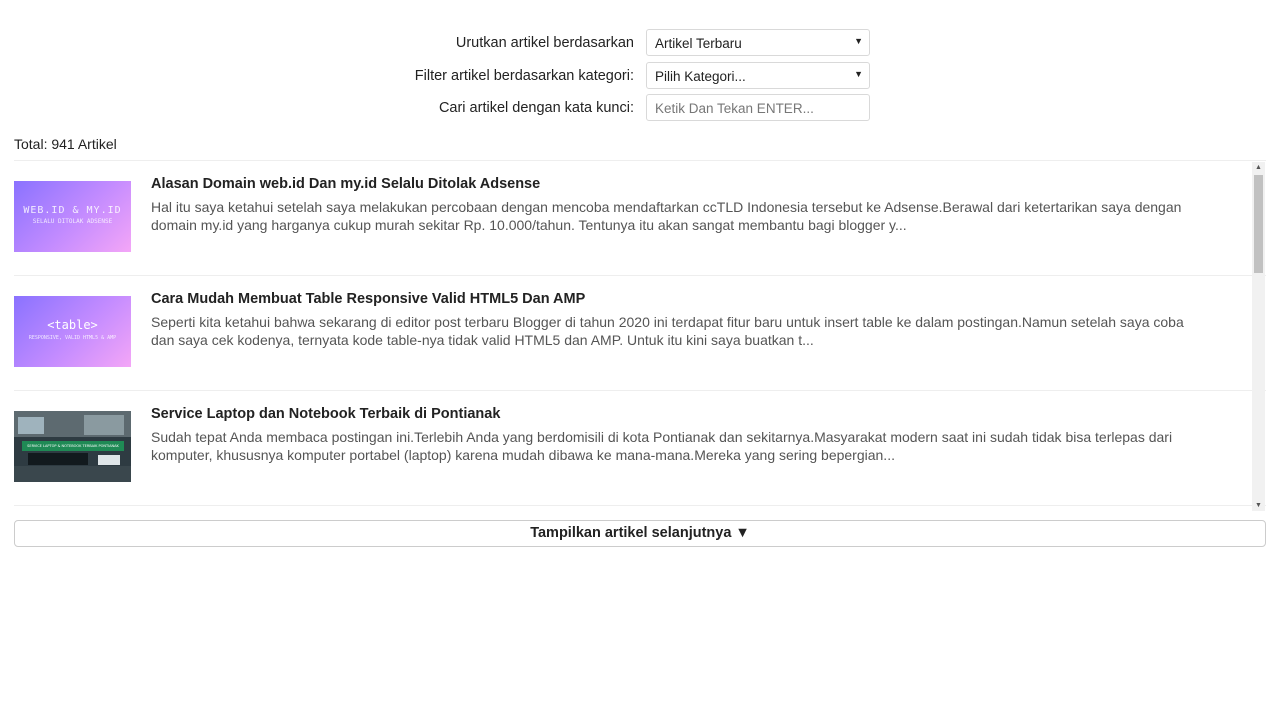  Describe the element at coordinates (65, 144) in the screenshot. I see `total-articles: Total: 941 Artikel` at that location.